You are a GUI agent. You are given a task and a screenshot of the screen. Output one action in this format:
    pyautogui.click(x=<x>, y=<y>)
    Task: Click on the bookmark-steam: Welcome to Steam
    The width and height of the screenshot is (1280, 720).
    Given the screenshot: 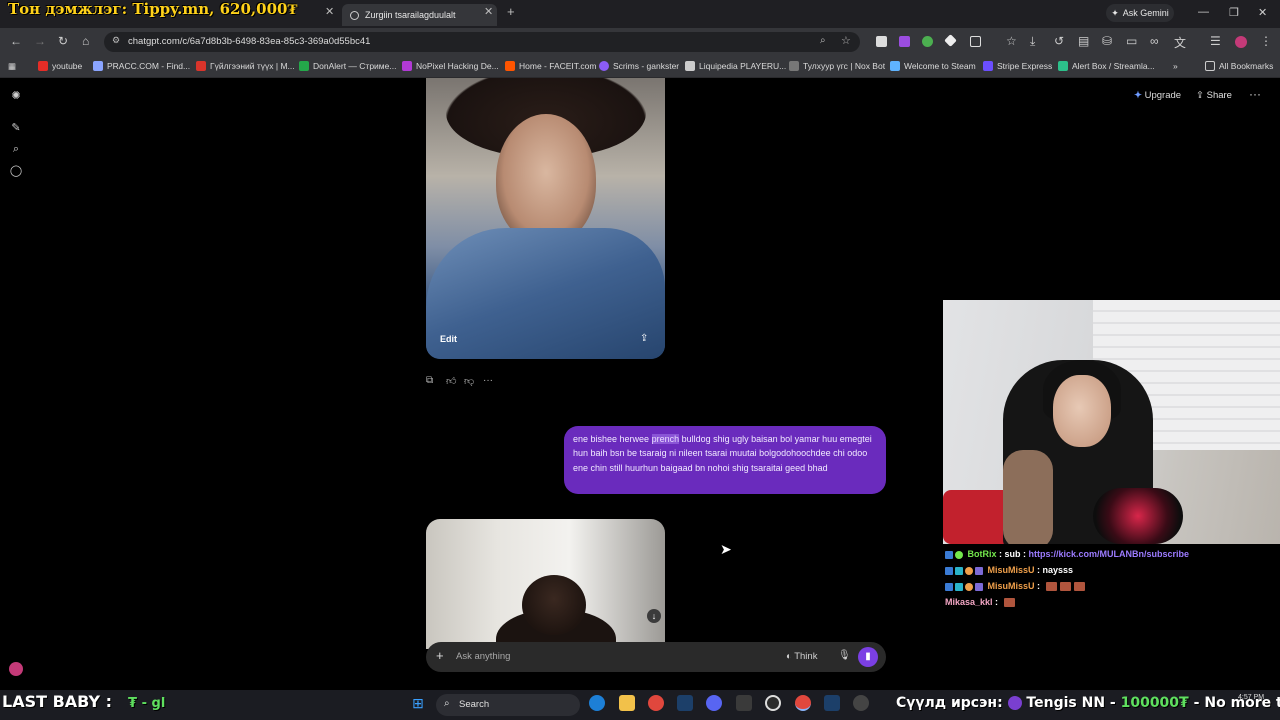 What is the action you would take?
    pyautogui.click(x=933, y=66)
    